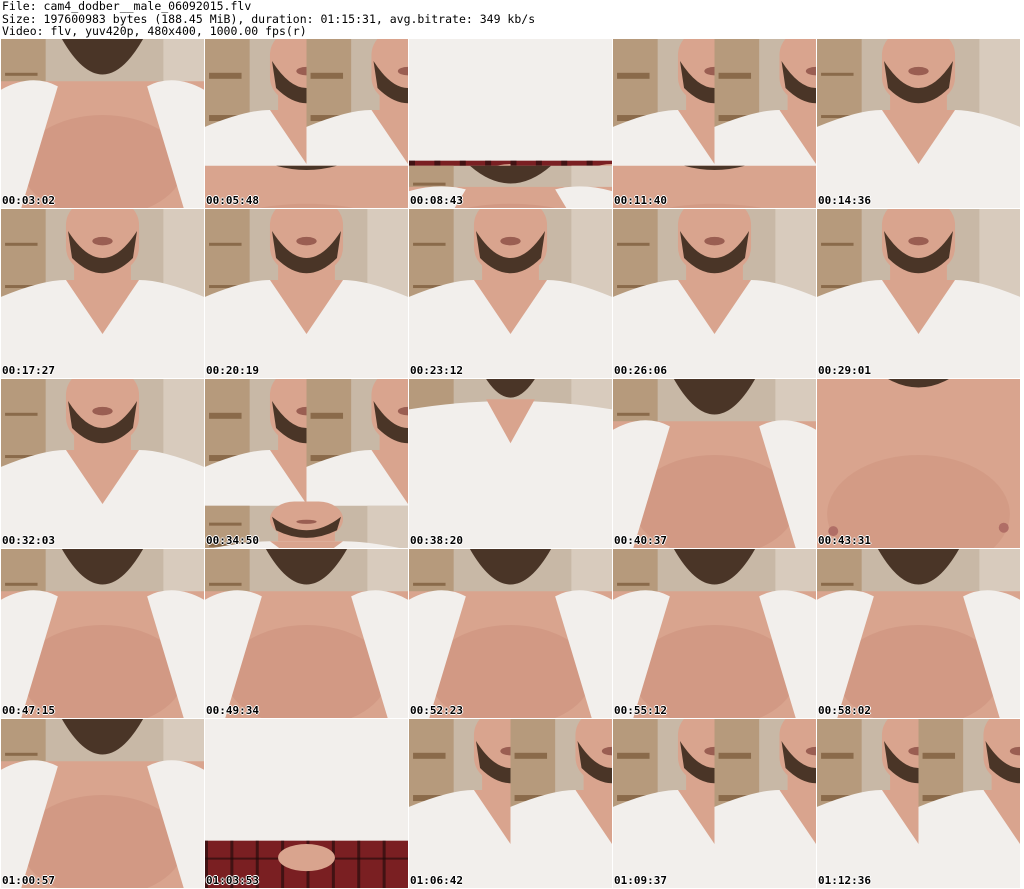  I want to click on thumbnail-timestamp: 01:12:36, so click(844, 880).